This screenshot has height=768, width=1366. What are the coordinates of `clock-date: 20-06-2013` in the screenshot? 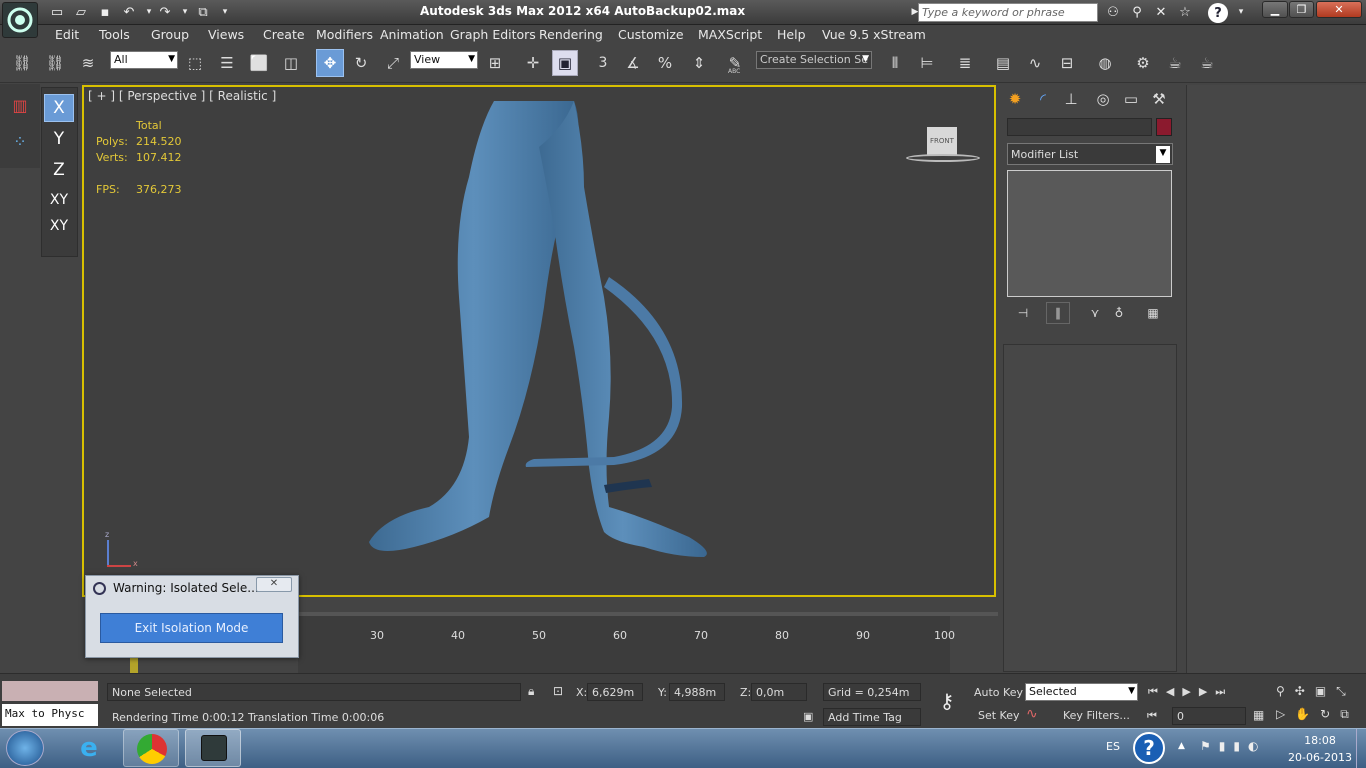 It's located at (1320, 757).